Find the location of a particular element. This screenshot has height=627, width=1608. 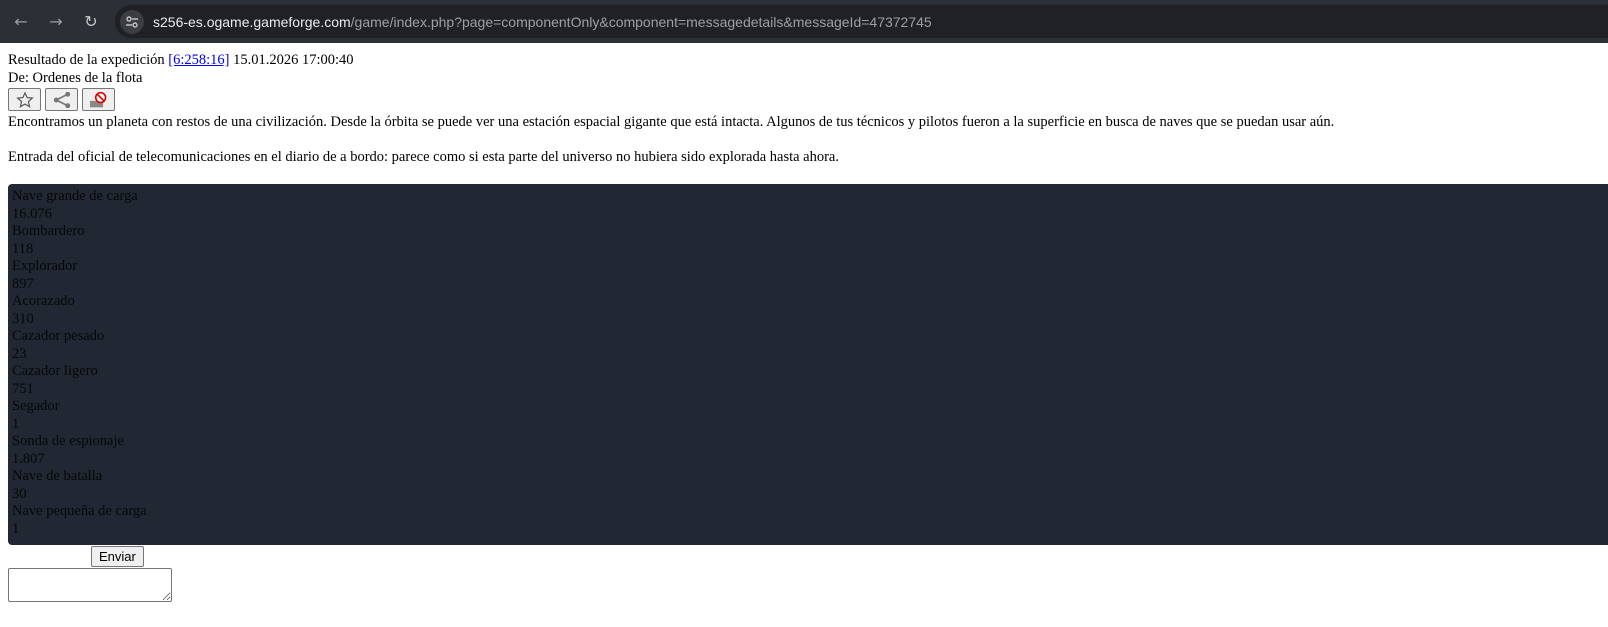

message-datetime: 15.01.2026 17:00:40 is located at coordinates (293, 60).